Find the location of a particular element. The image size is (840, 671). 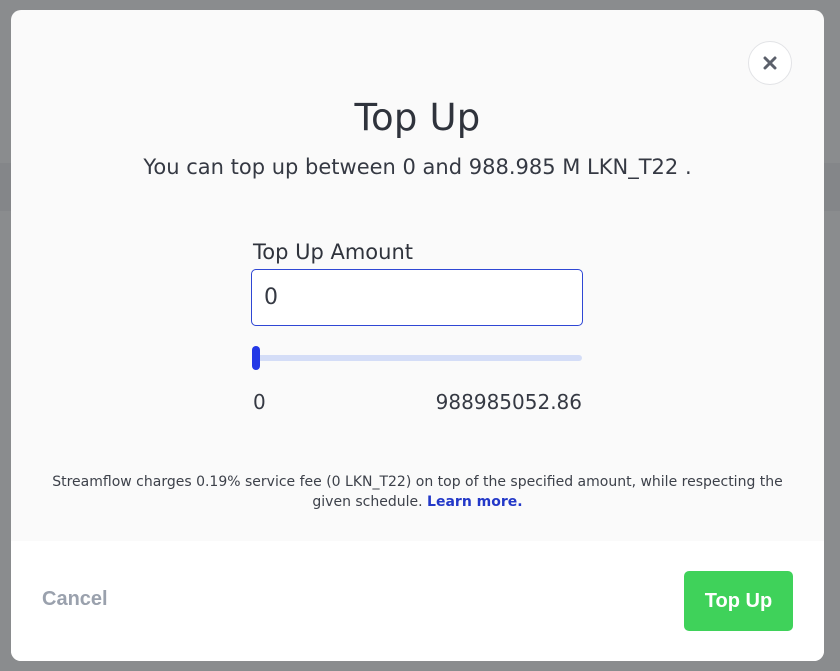

amount-slider-thumb is located at coordinates (256, 358).